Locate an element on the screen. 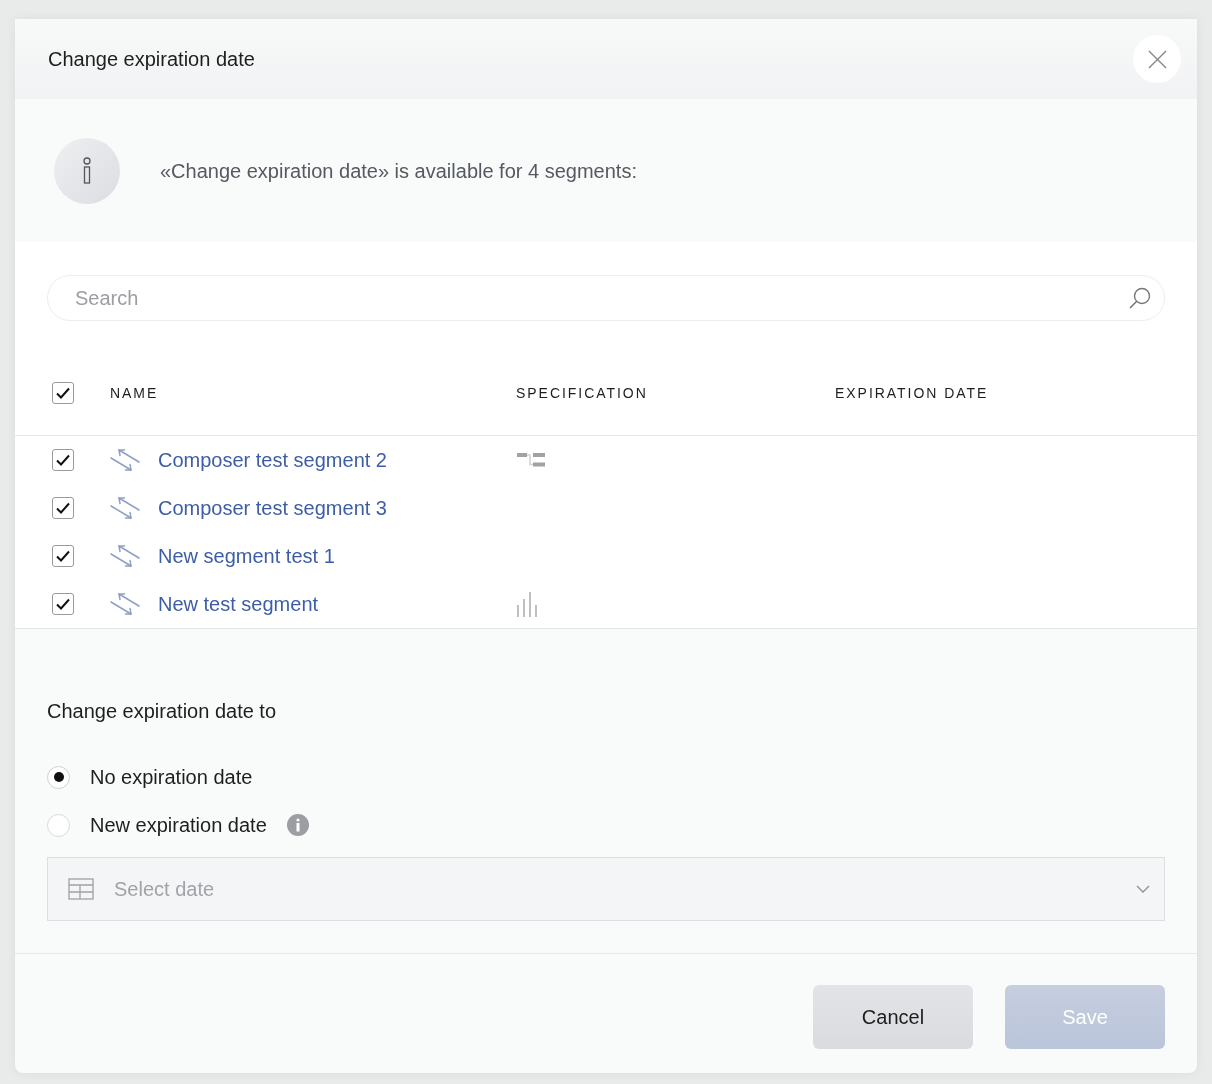 This screenshot has height=1084, width=1212. calendar-icon is located at coordinates (81, 889).